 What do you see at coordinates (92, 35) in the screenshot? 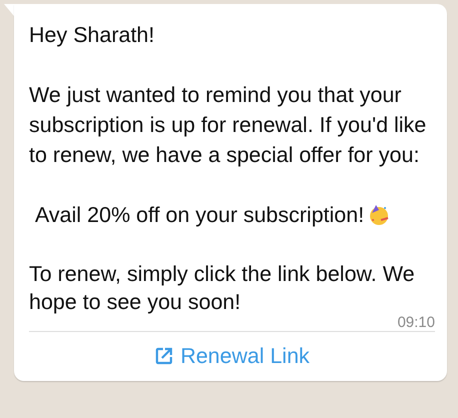
I see `message-text: Hey Sharath!` at bounding box center [92, 35].